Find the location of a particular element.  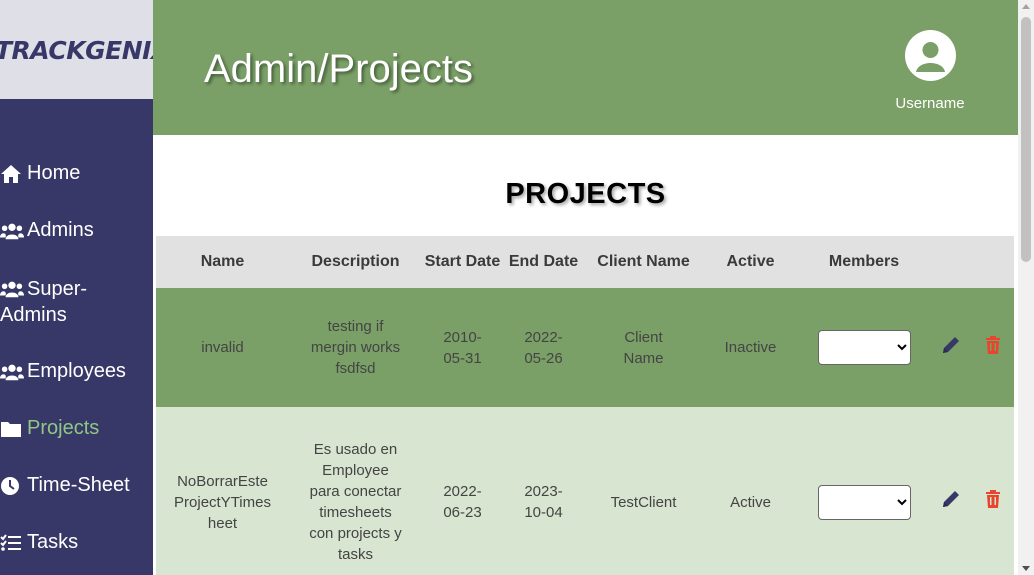

cell-name-text: NoBorrarEsteProjectYTimesheet is located at coordinates (222, 502).